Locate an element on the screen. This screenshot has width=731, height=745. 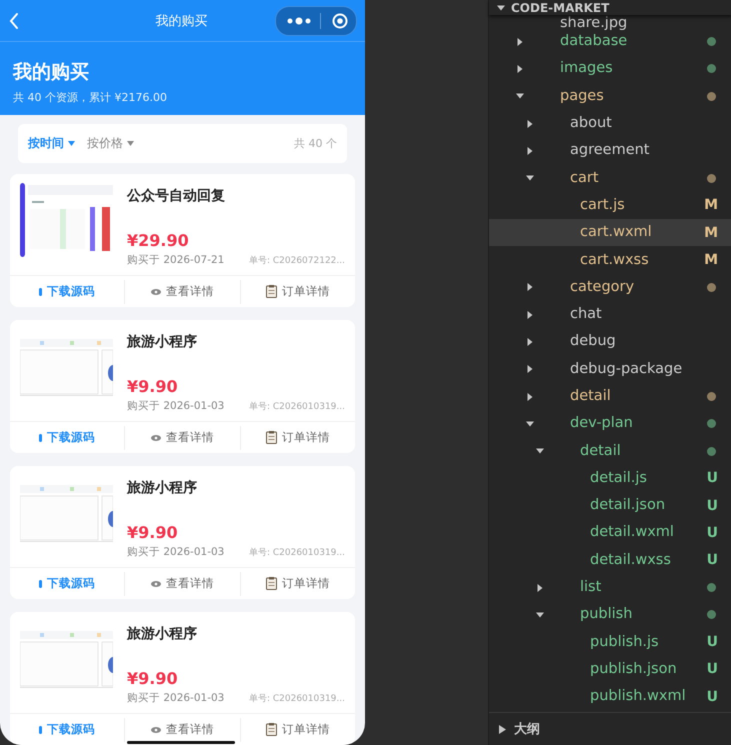
file-name: publish.json is located at coordinates (633, 669).